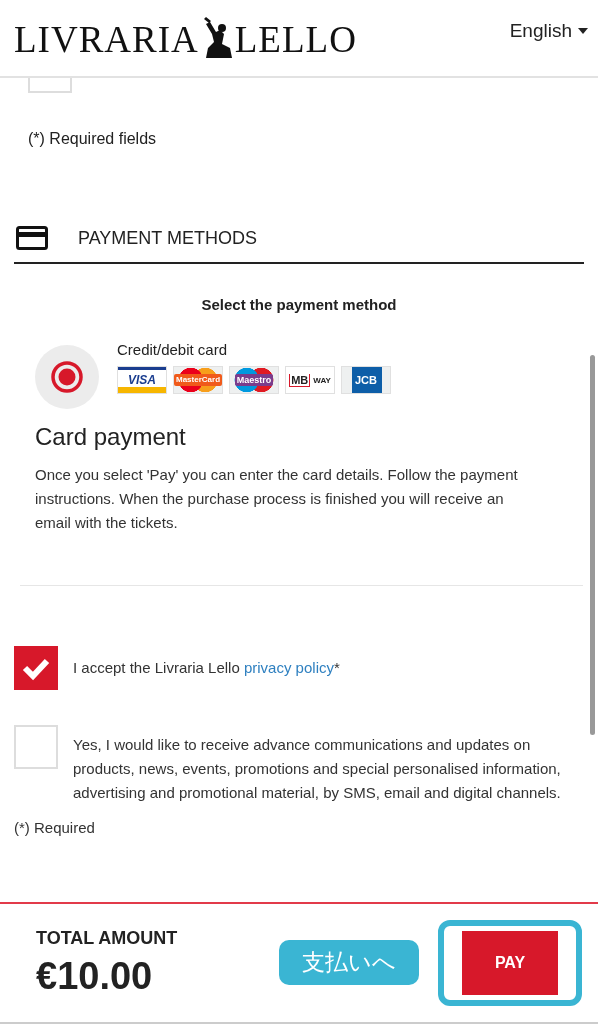 Image resolution: width=598 pixels, height=1024 pixels. I want to click on total-label: TOTAL AMOUNT, so click(107, 938).